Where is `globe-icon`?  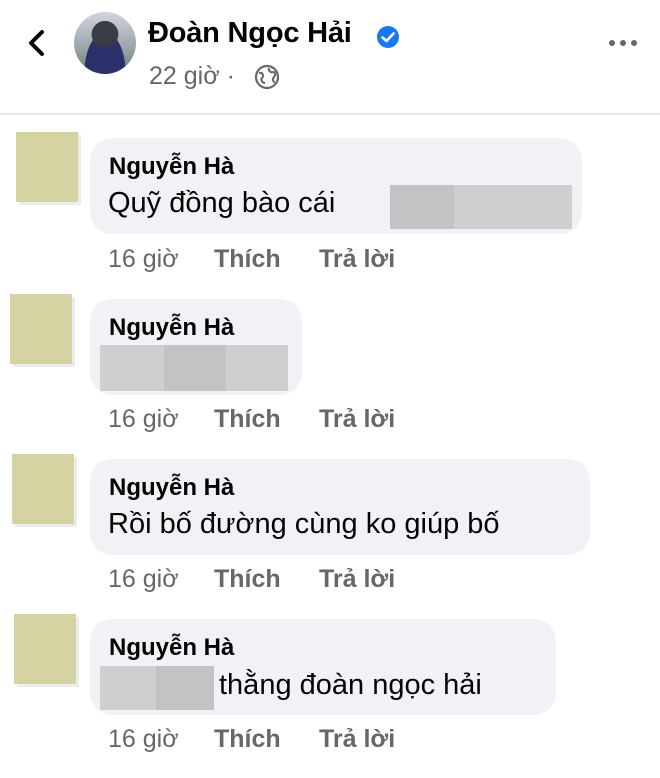 globe-icon is located at coordinates (267, 77).